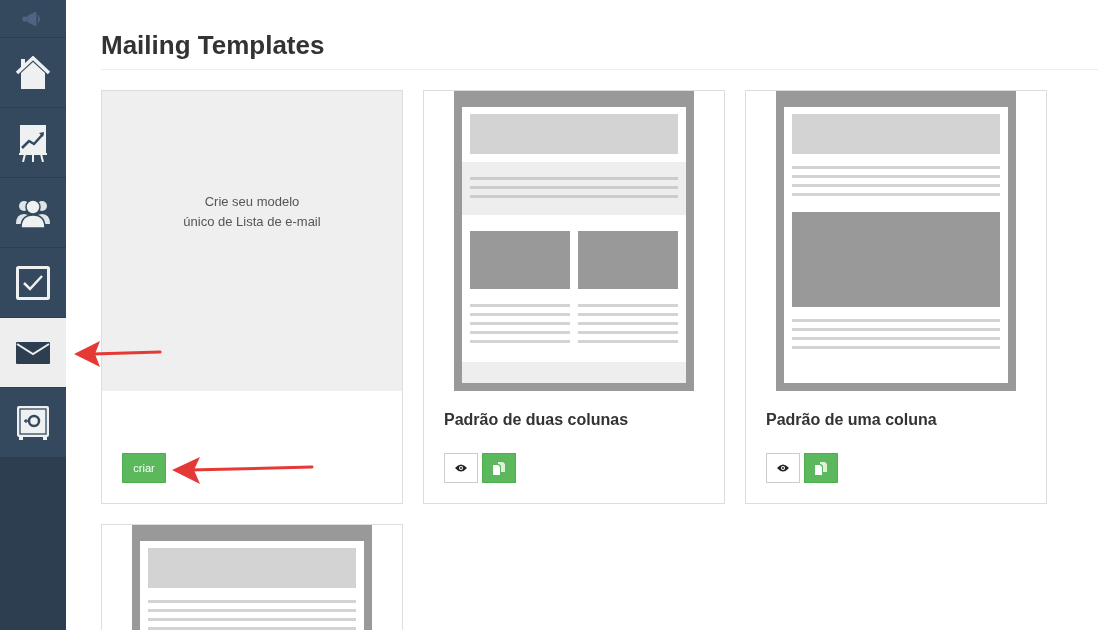 This screenshot has height=630, width=1098. What do you see at coordinates (144, 468) in the screenshot?
I see `create-button: criar` at bounding box center [144, 468].